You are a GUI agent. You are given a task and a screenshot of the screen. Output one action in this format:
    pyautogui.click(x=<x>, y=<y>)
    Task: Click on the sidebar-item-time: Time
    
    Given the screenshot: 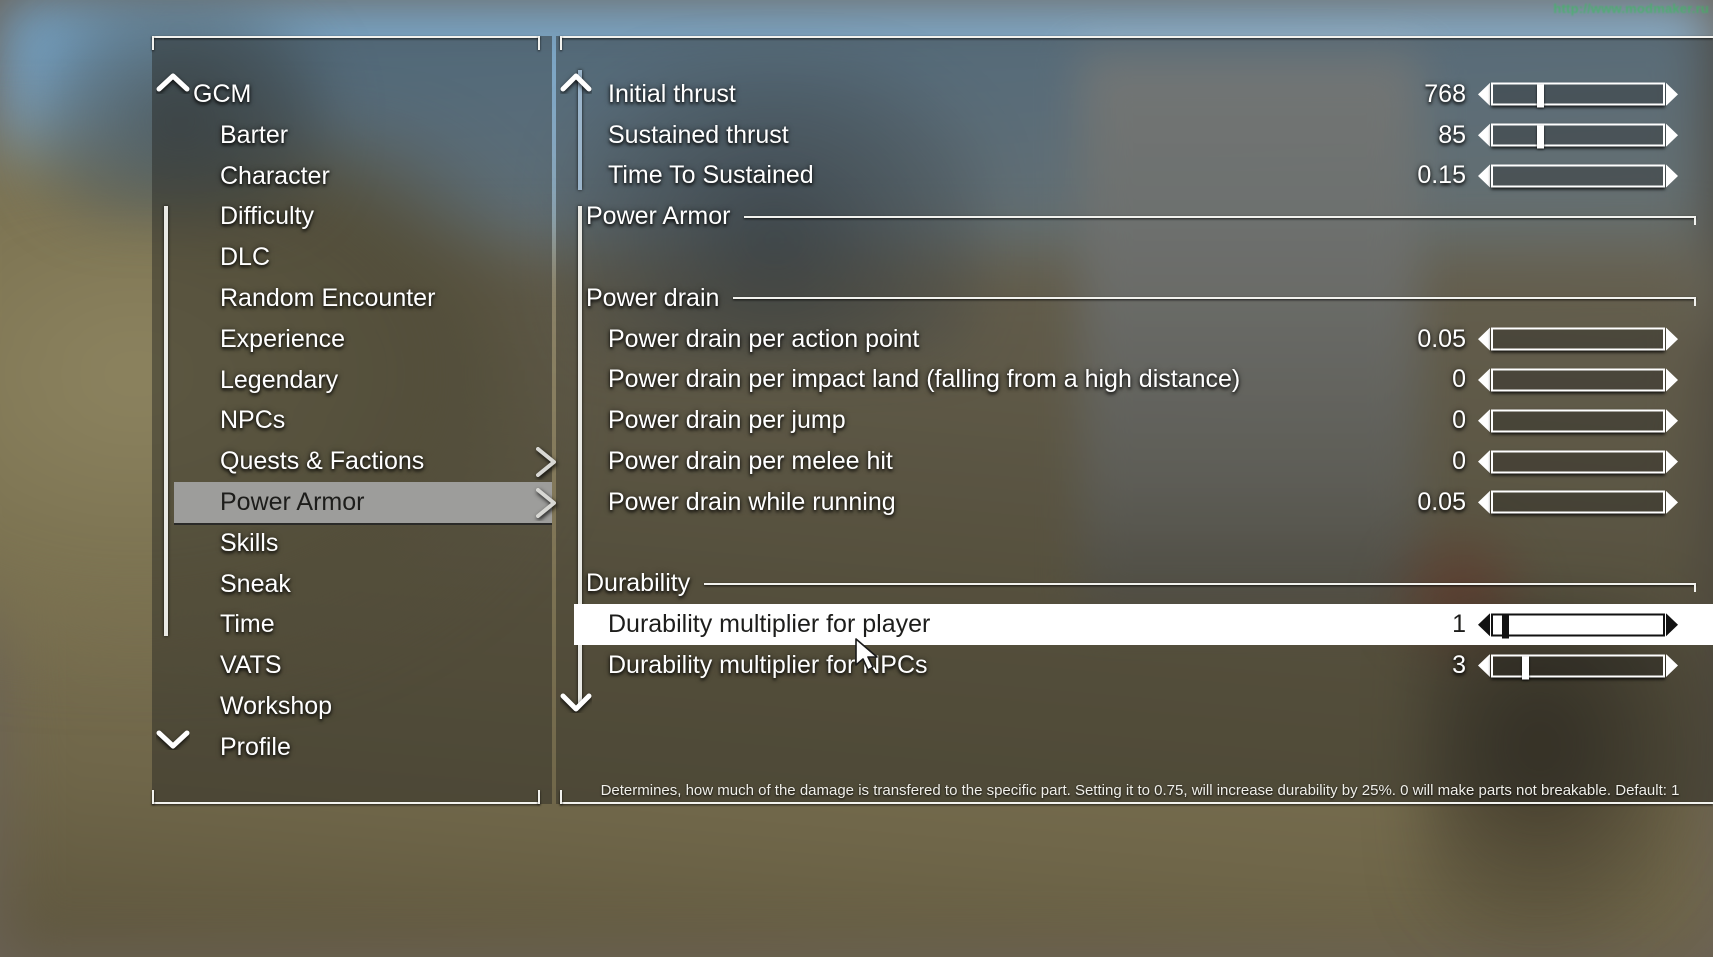 What is the action you would take?
    pyautogui.click(x=352, y=624)
    